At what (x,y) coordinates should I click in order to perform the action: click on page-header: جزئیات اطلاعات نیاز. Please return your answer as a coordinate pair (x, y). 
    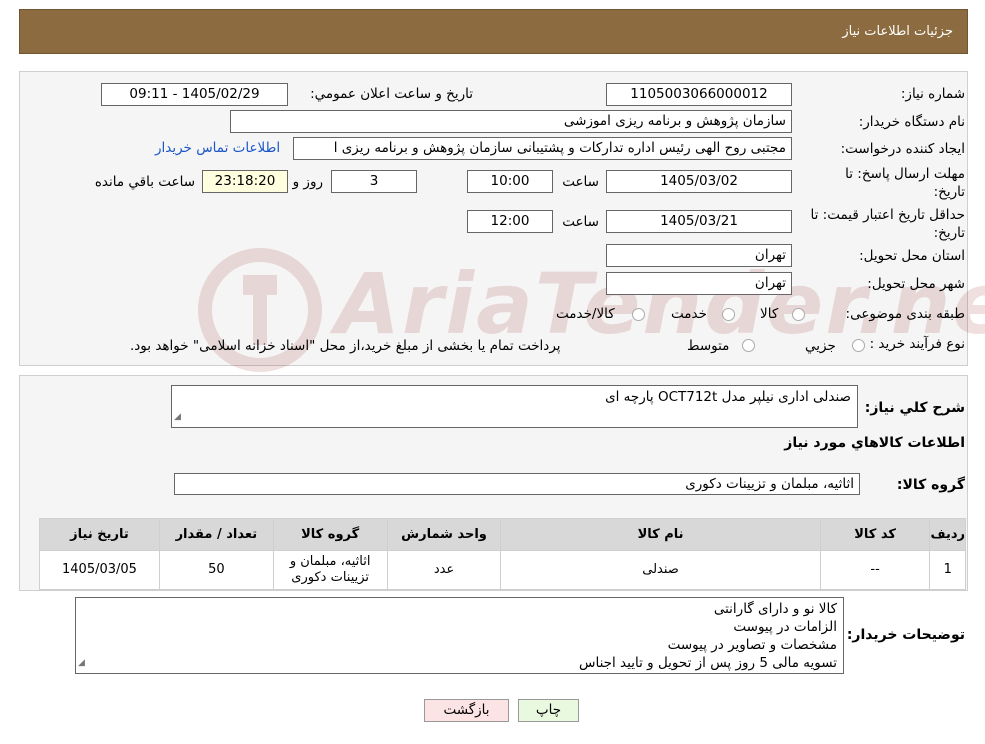
    Looking at the image, I should click on (493, 31).